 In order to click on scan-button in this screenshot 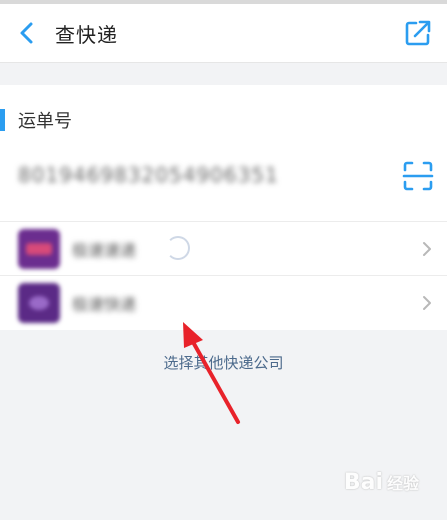, I will do `click(418, 176)`.